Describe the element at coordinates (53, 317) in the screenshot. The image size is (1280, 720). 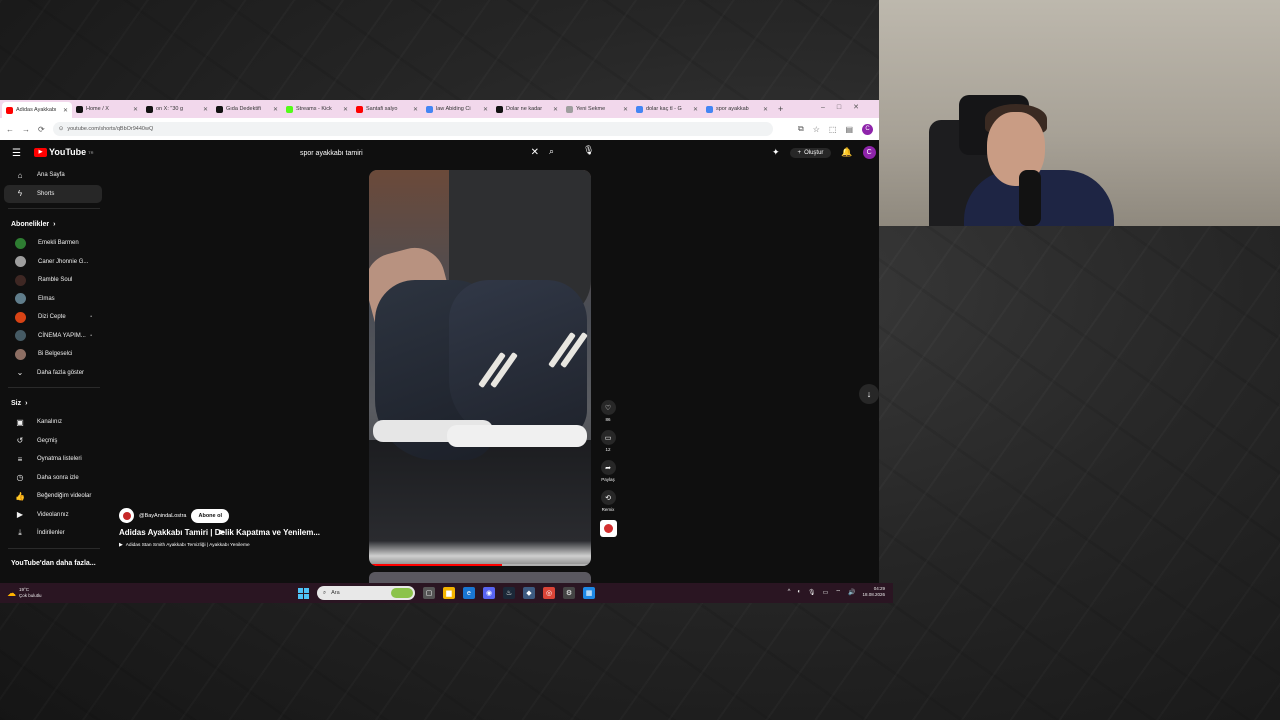
I see `sidebar-subscription-item: Dizi Cepte •` at that location.